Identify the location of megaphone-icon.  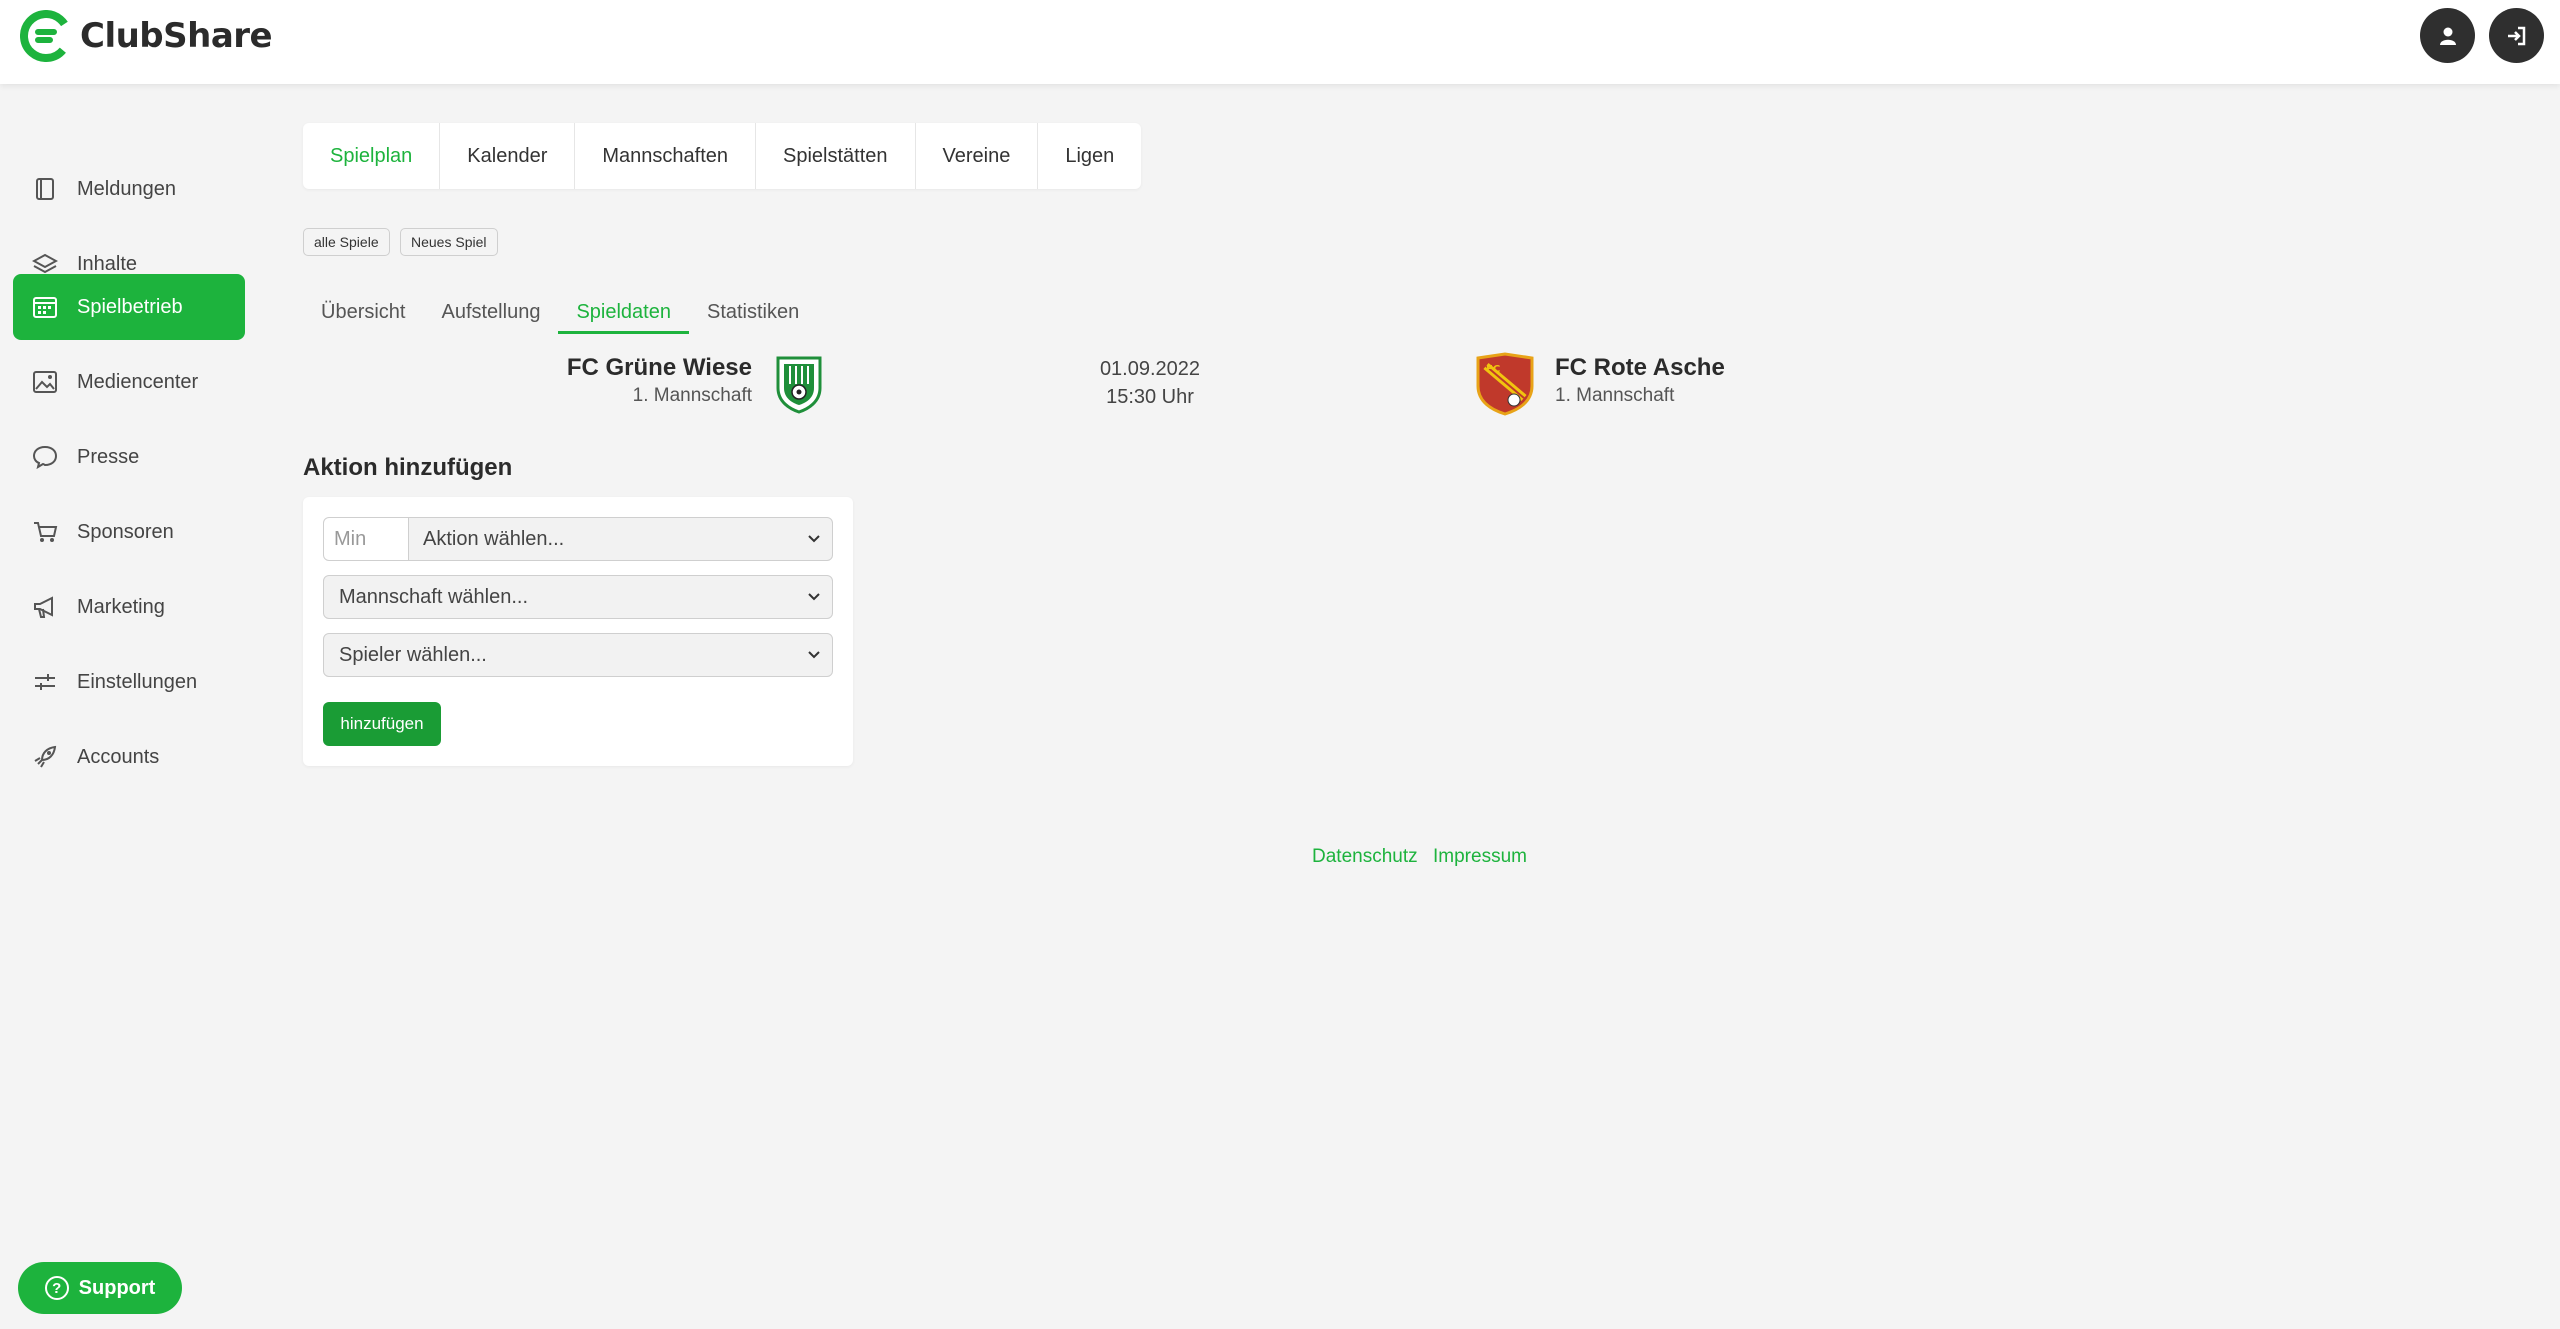
(45, 607).